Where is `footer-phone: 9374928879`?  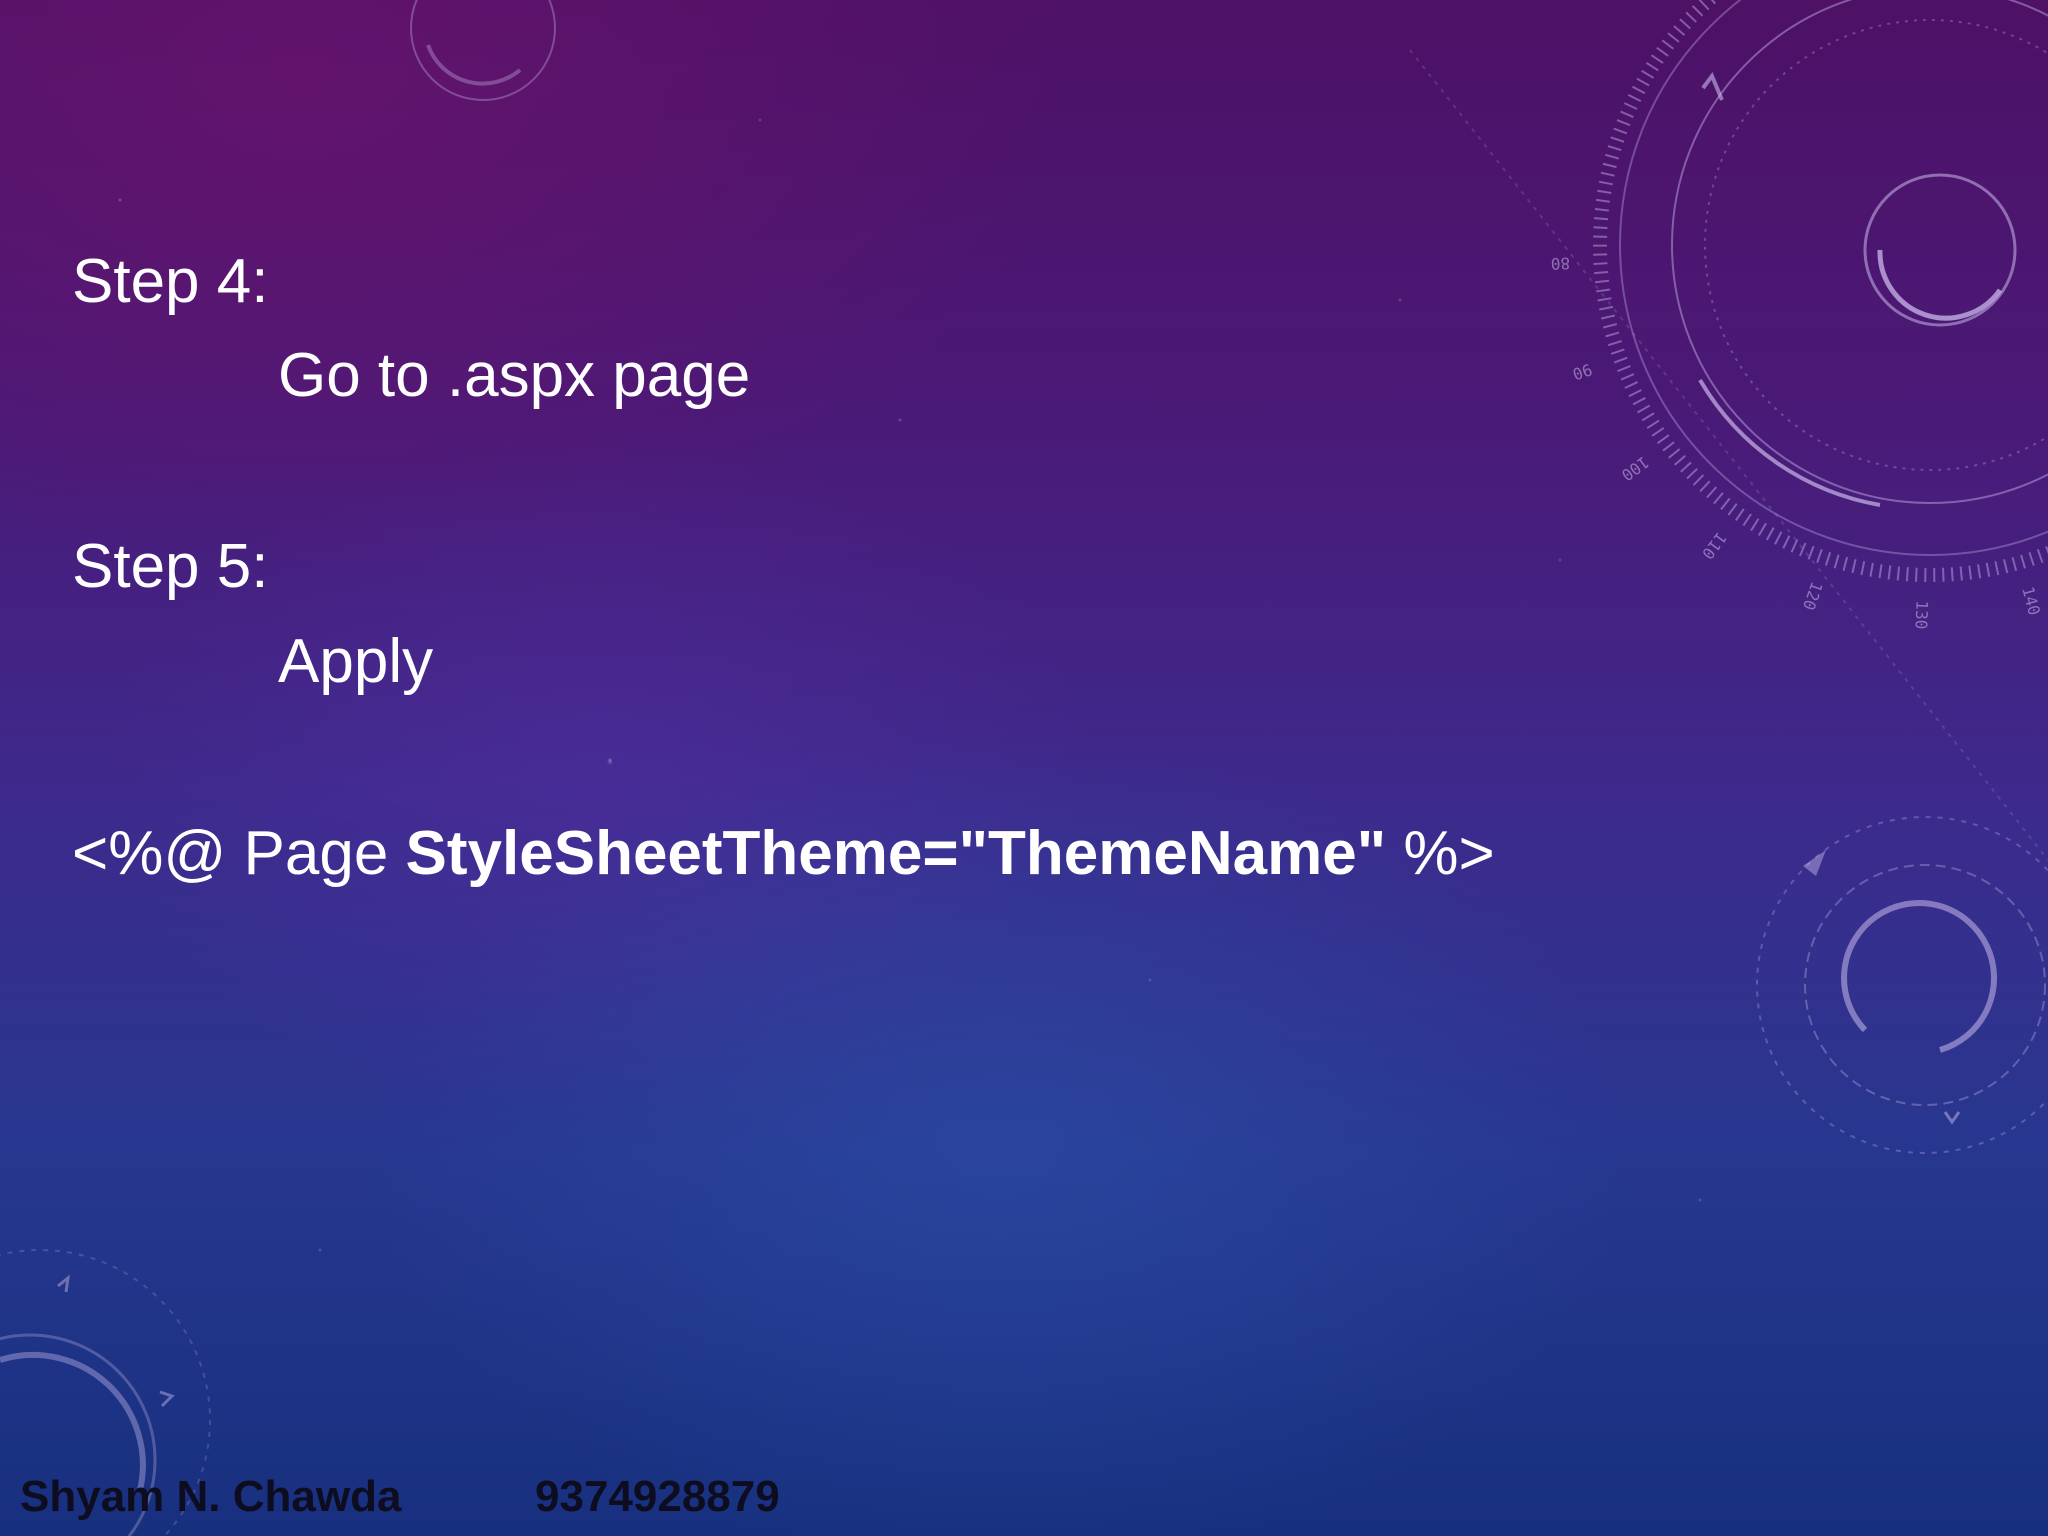 footer-phone: 9374928879 is located at coordinates (657, 1496).